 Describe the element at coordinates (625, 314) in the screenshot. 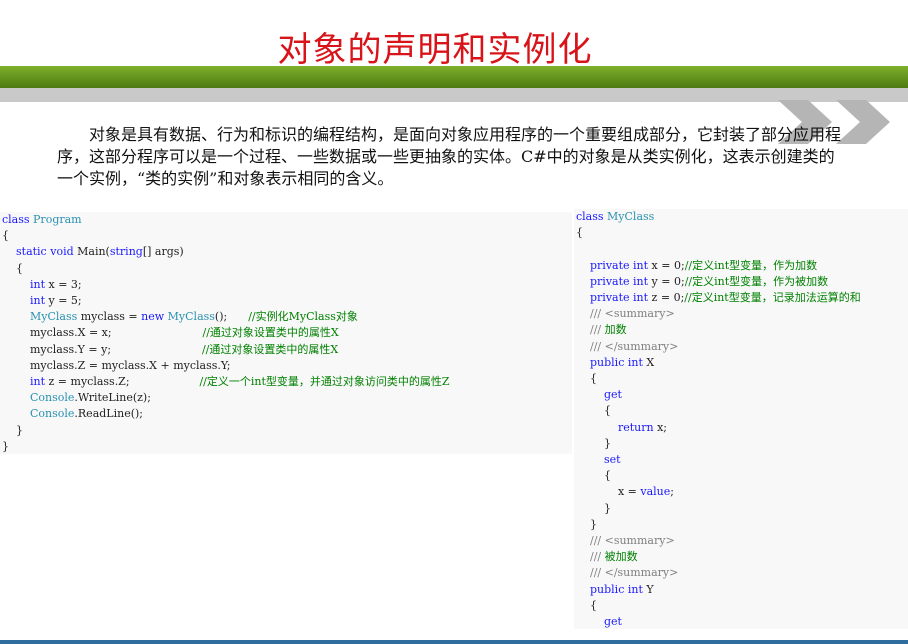

I see `code-token: /// <summary>` at that location.